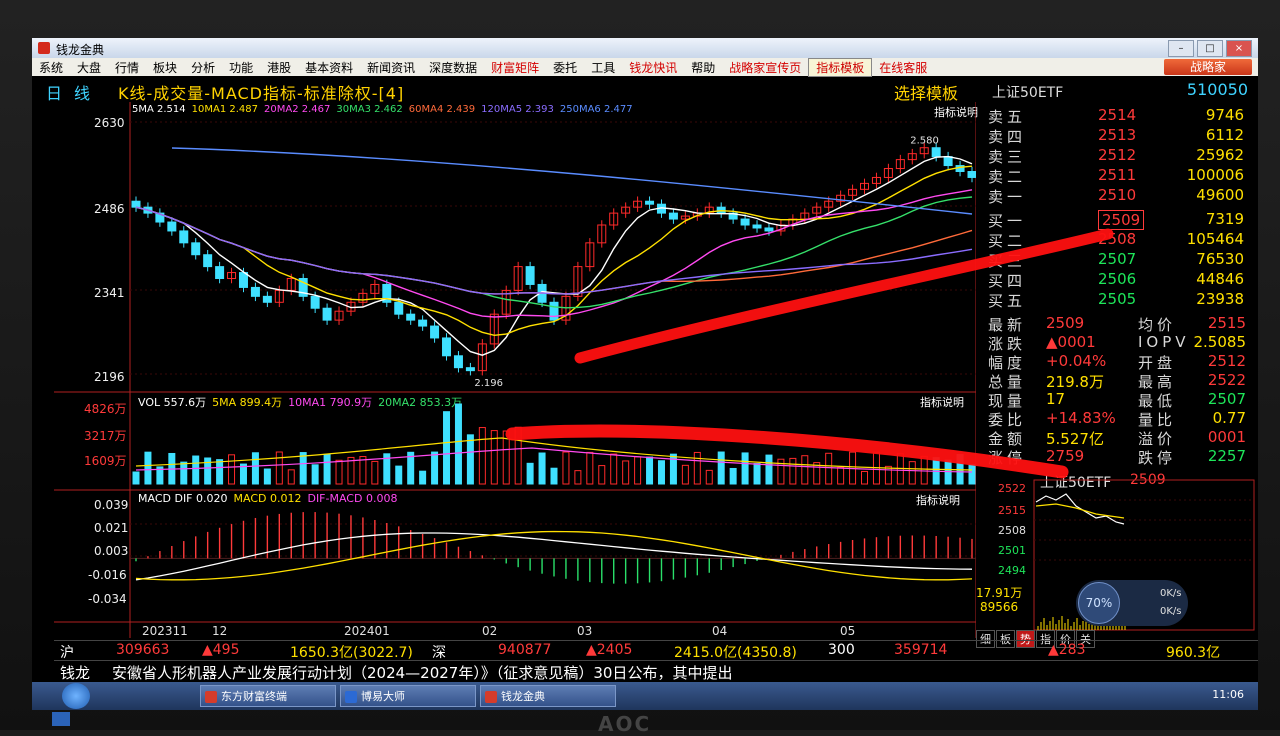 This screenshot has height=736, width=1280. I want to click on bid-price: 2506, so click(1117, 279).